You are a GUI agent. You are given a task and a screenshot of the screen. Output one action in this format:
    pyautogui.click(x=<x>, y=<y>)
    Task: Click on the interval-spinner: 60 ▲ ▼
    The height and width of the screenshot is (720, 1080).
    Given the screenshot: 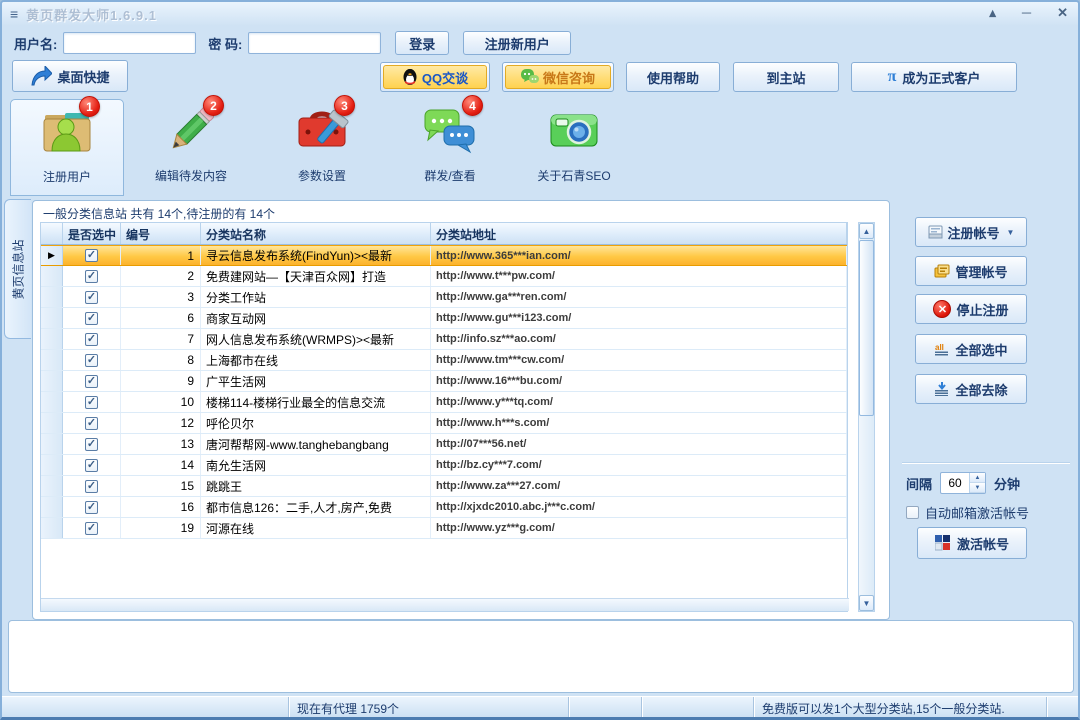 What is the action you would take?
    pyautogui.click(x=963, y=483)
    